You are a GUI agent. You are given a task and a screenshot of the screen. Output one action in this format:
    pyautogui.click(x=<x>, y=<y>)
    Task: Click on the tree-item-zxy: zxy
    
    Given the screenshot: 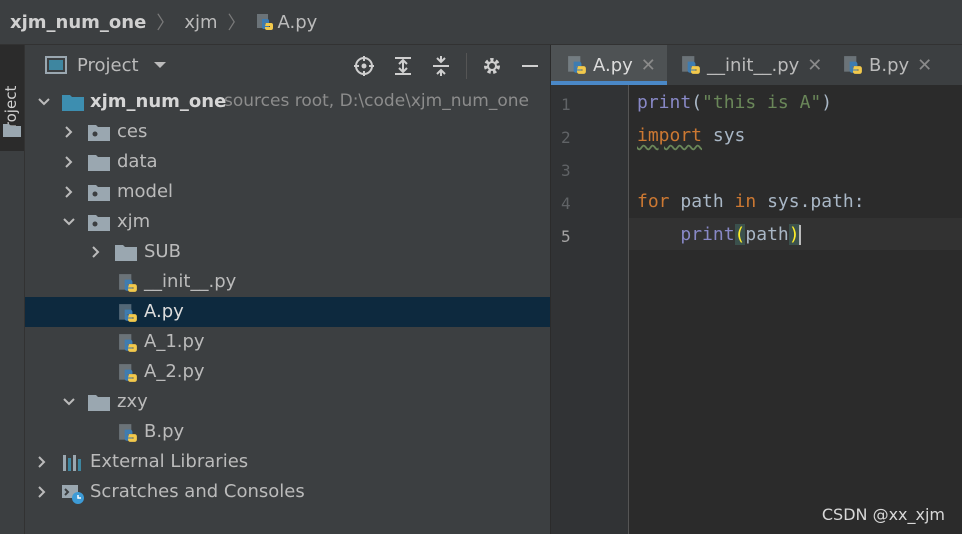 What is the action you would take?
    pyautogui.click(x=287, y=402)
    